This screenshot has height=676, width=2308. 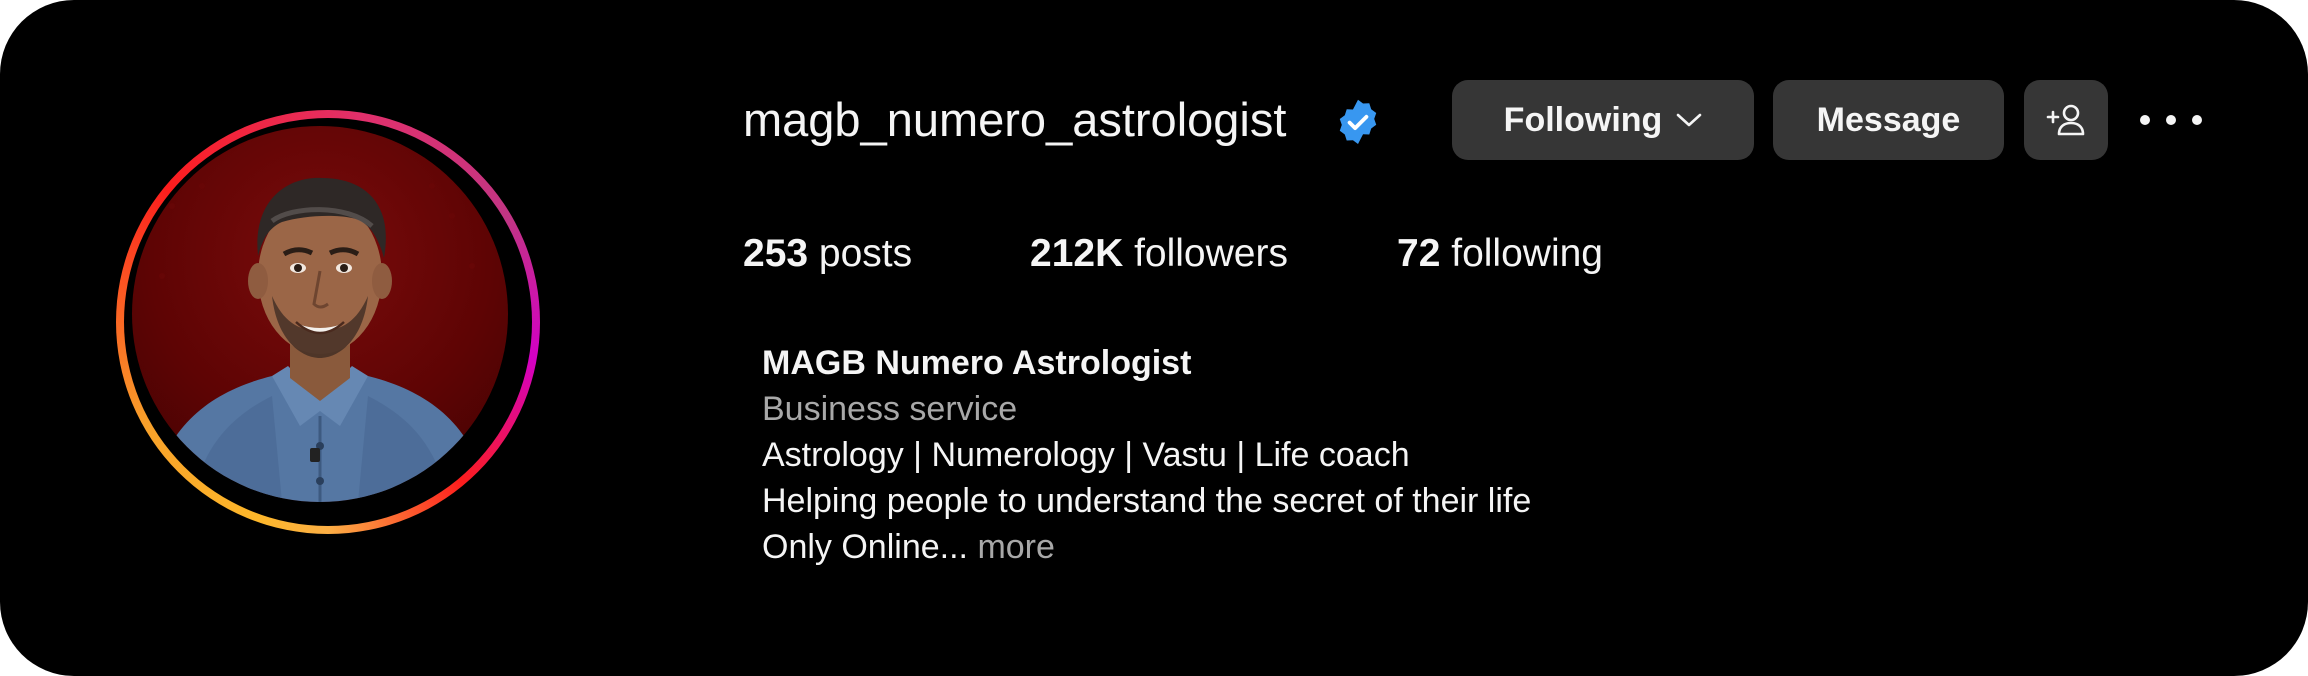 I want to click on suggested-accounts-button, so click(x=2066, y=120).